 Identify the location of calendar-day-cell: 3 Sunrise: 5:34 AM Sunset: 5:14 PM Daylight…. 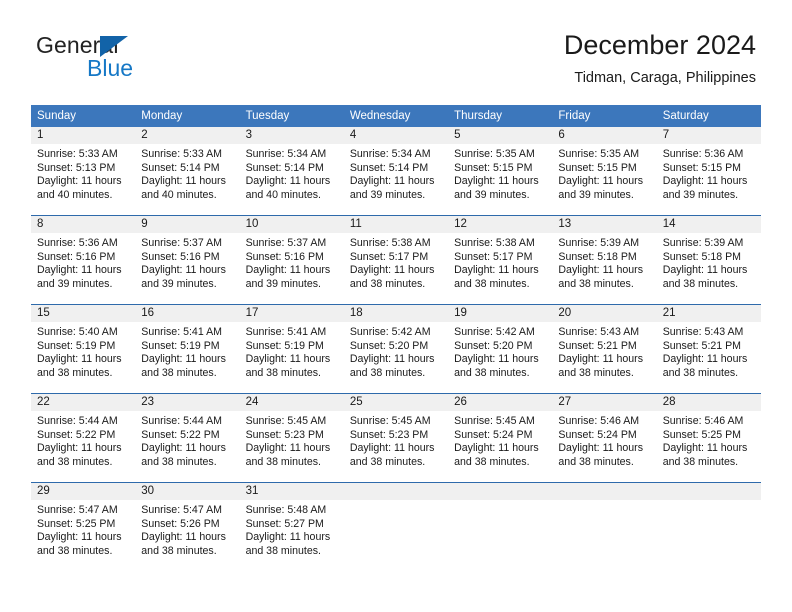
(291, 171).